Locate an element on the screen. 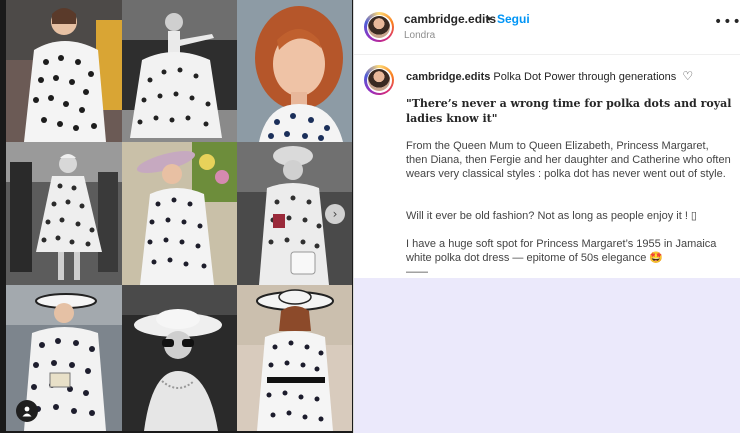 The width and height of the screenshot is (740, 433). author-avatar is located at coordinates (379, 27).